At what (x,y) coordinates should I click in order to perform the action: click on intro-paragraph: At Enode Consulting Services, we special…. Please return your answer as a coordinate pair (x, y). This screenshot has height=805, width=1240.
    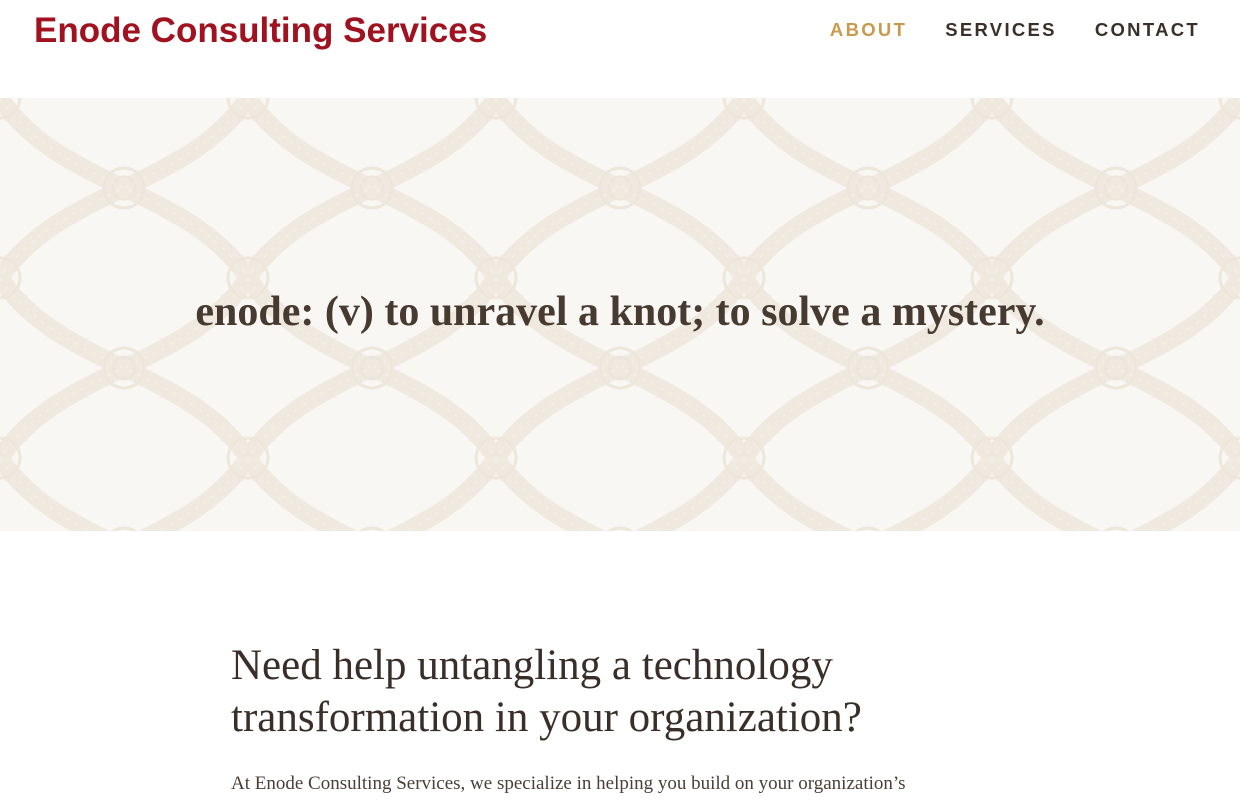
    Looking at the image, I should click on (568, 783).